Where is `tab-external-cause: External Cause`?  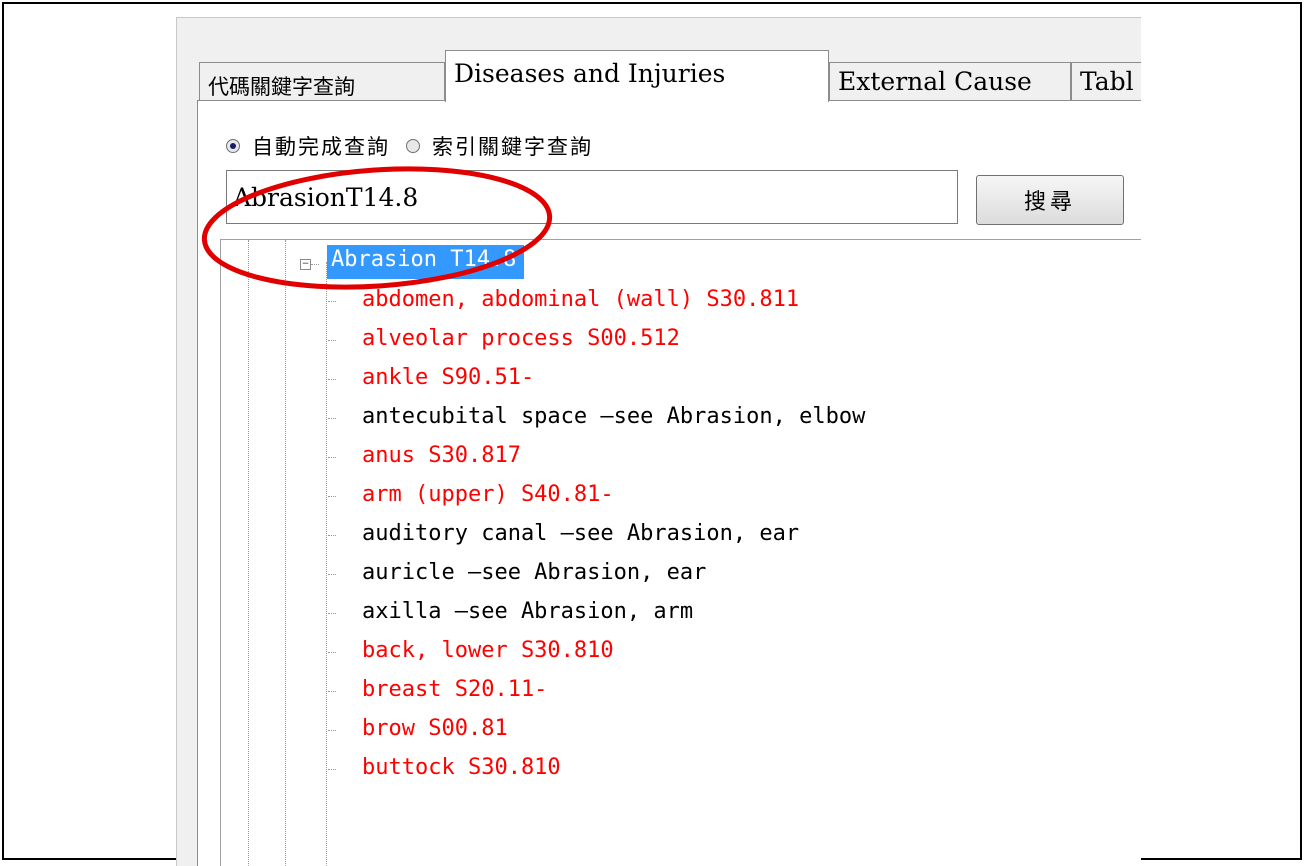 tab-external-cause: External Cause is located at coordinates (950, 81).